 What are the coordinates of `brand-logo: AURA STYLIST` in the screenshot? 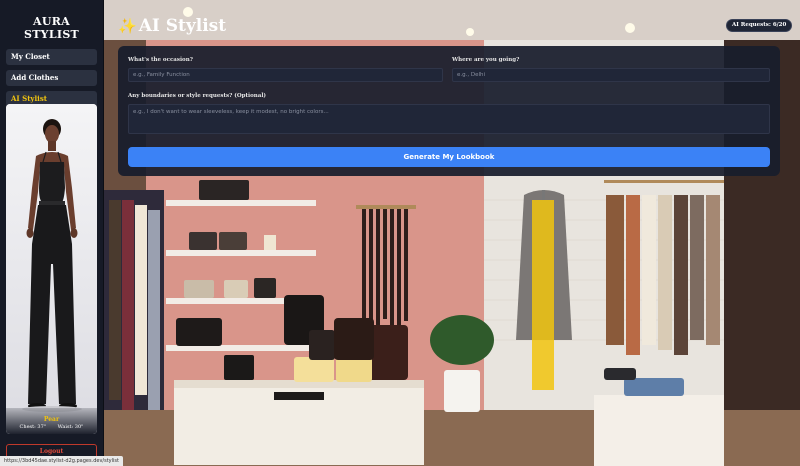 It's located at (51, 28).